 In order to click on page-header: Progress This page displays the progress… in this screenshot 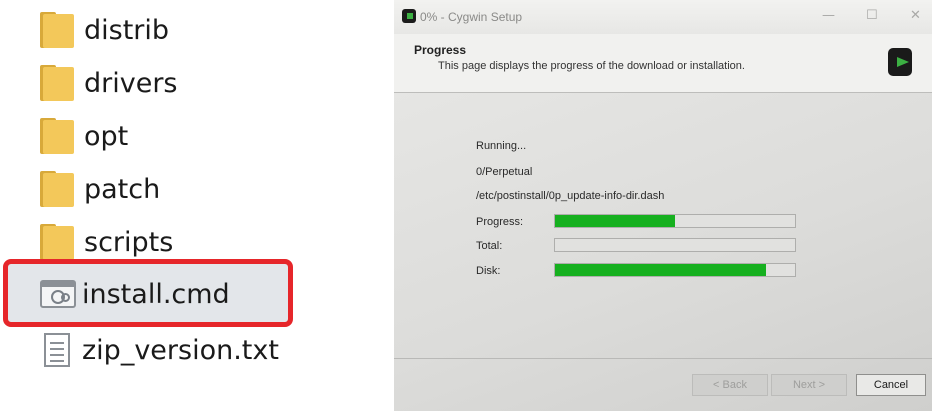, I will do `click(663, 63)`.